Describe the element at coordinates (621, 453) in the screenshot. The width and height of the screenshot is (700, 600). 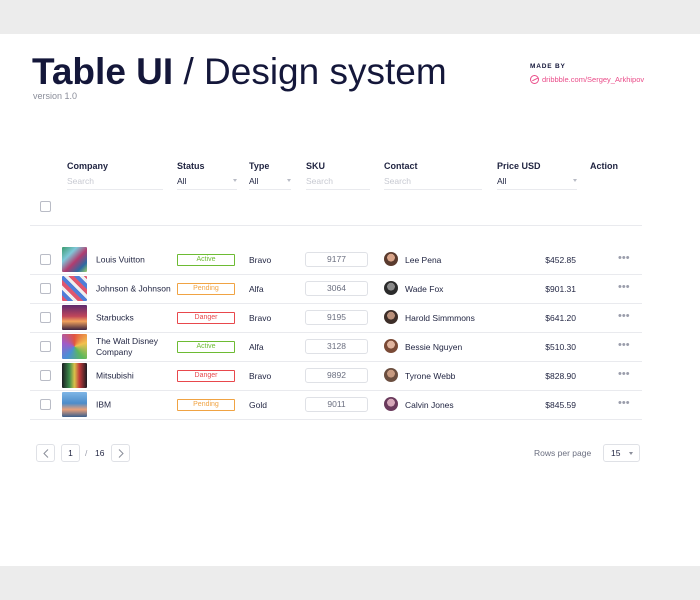
I see `rows-per-page-select: 15` at that location.